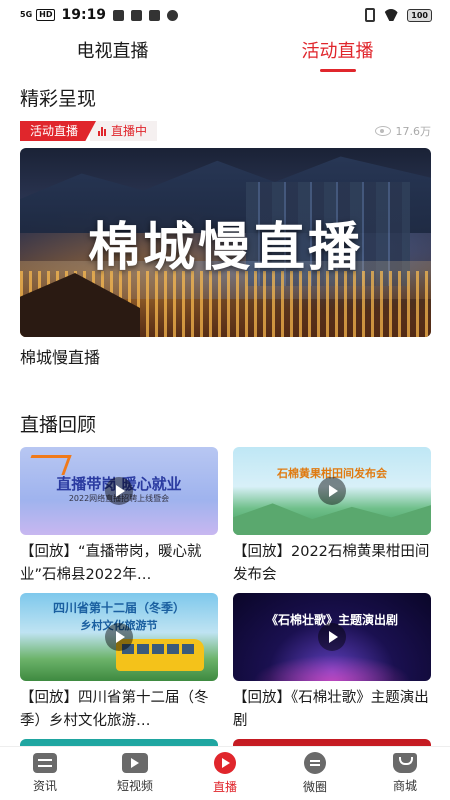  I want to click on view-count-value: 17.6万, so click(413, 131).